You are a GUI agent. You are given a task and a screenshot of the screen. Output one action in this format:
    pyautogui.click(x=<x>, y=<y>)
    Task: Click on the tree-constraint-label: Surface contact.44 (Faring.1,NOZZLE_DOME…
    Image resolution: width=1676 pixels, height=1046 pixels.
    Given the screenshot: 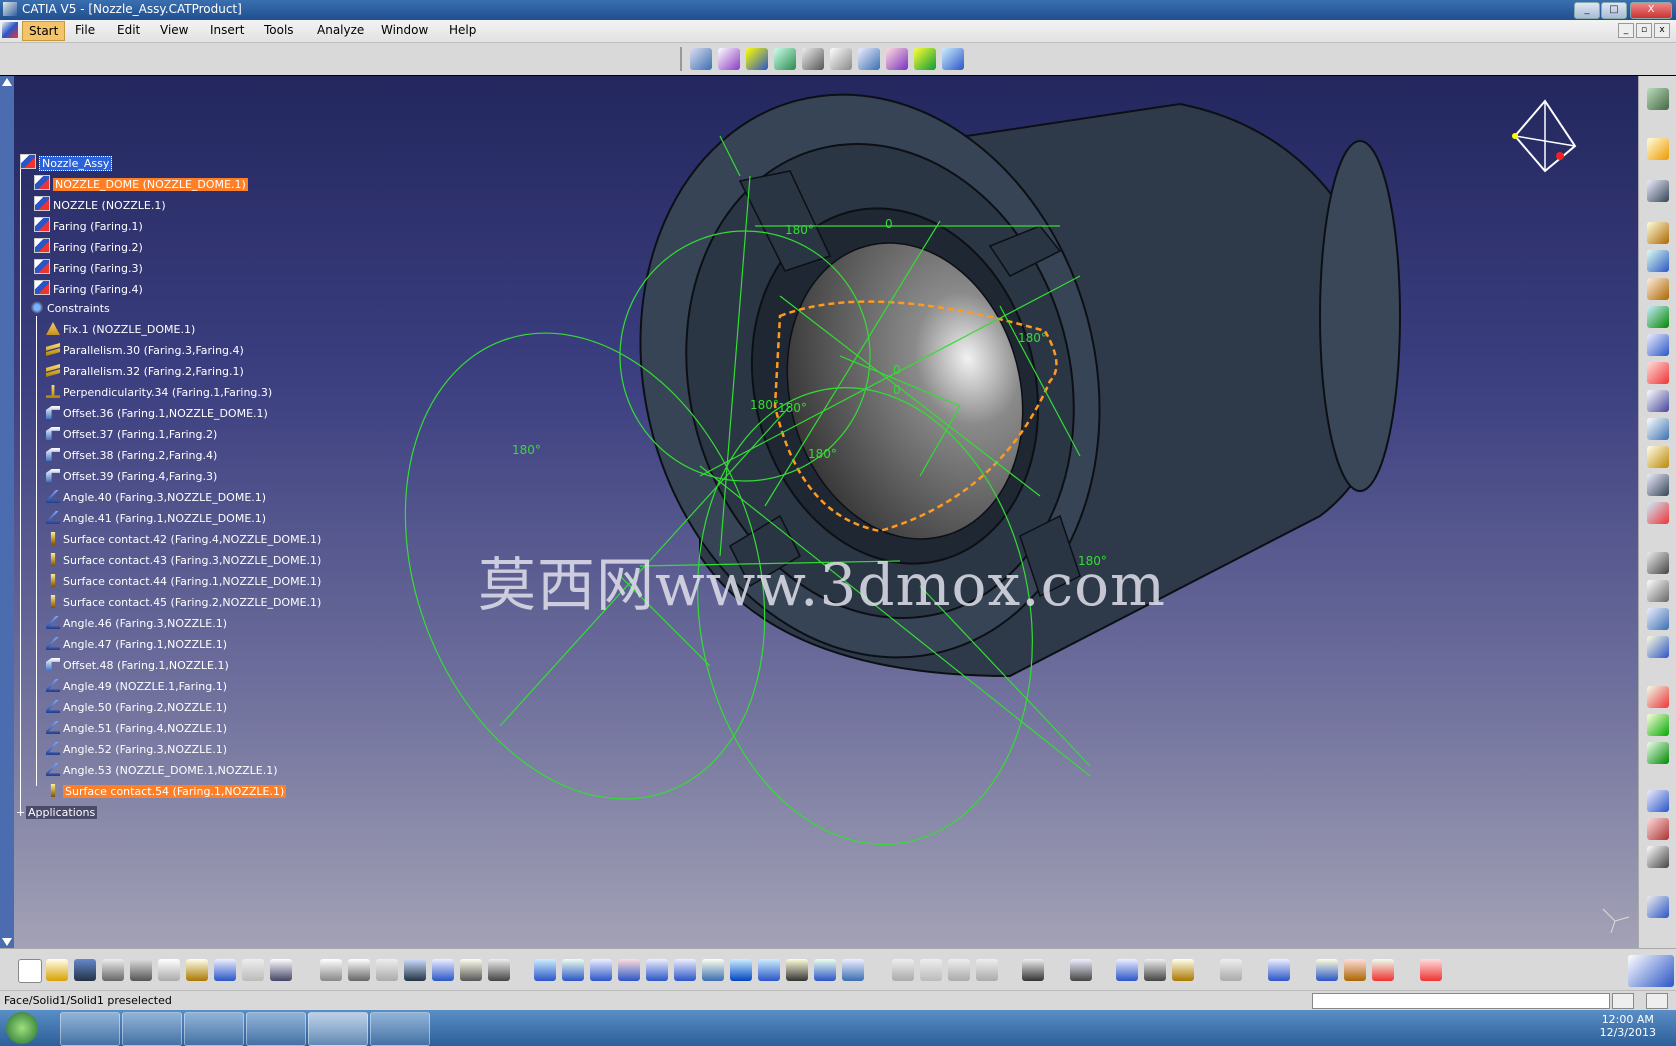 What is the action you would take?
    pyautogui.click(x=192, y=581)
    